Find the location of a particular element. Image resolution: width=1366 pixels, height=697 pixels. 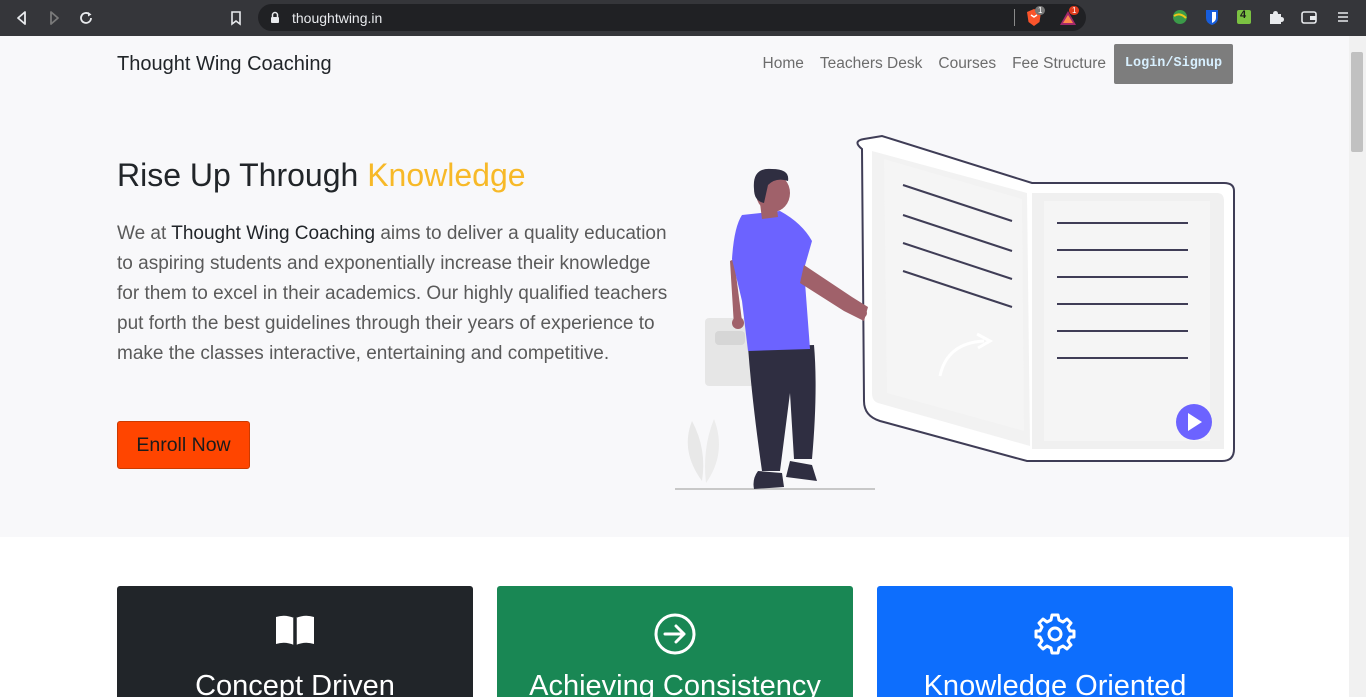

back-button is located at coordinates (22, 18).